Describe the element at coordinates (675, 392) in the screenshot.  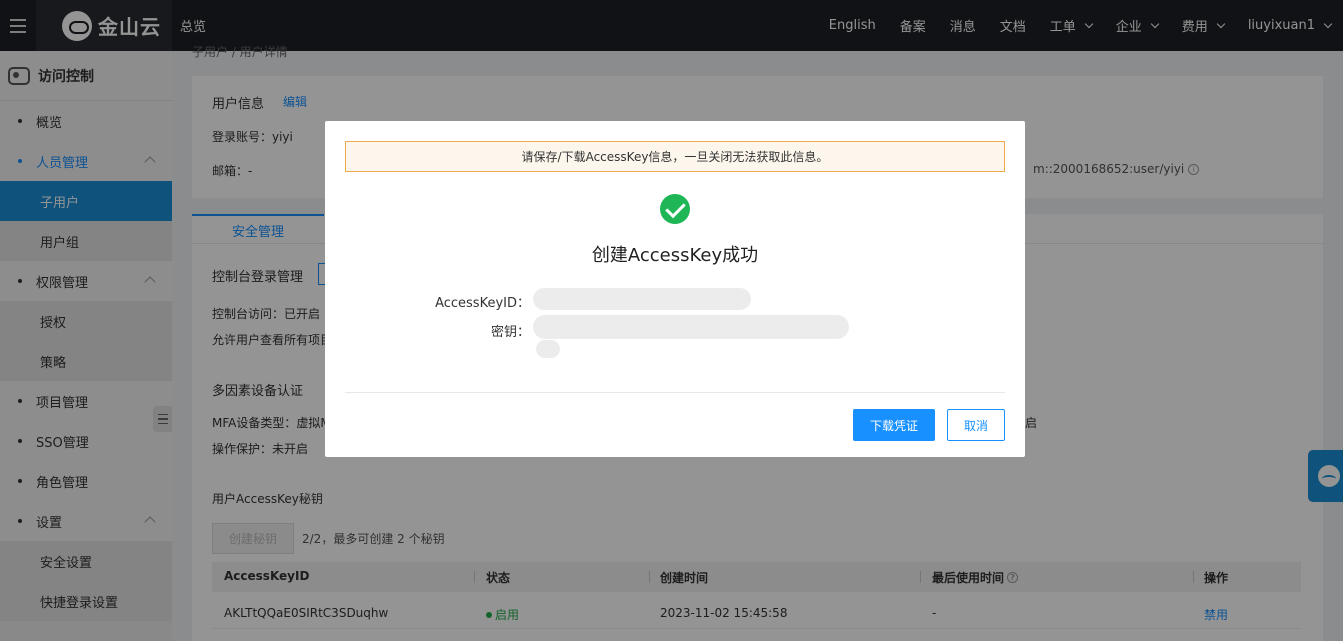
I see `dialog-divider` at that location.